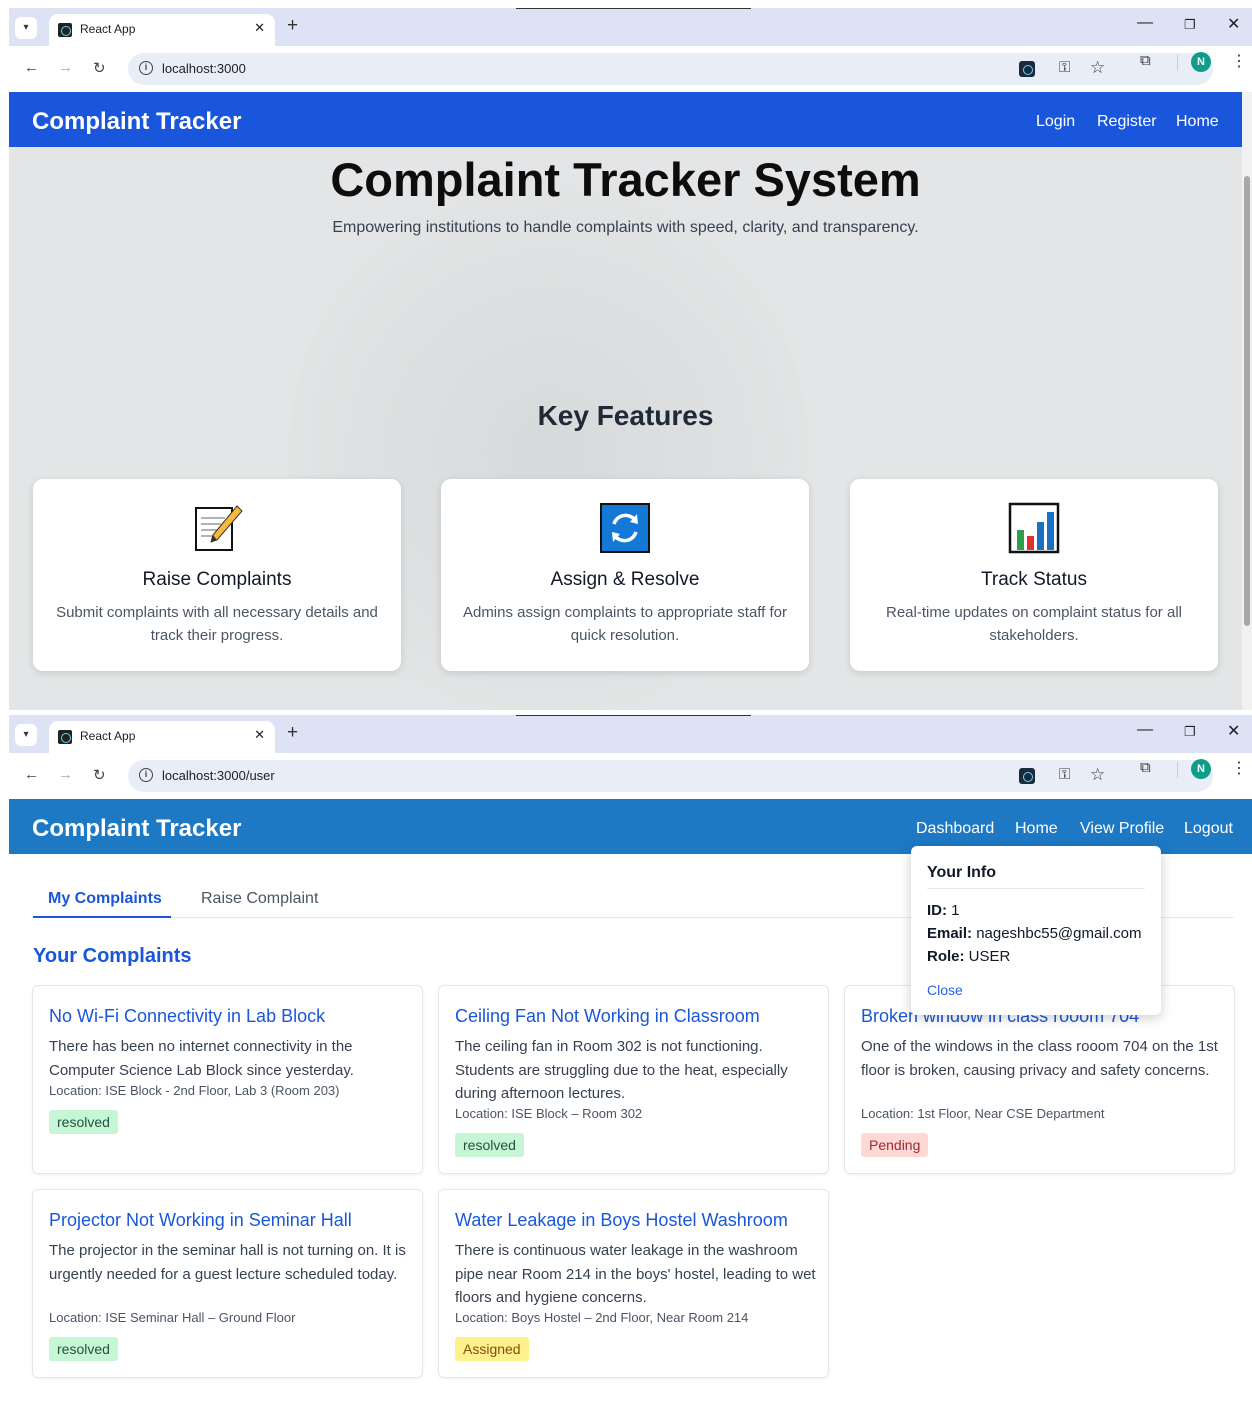 The image size is (1252, 1408). I want to click on divider, so click(633, 715).